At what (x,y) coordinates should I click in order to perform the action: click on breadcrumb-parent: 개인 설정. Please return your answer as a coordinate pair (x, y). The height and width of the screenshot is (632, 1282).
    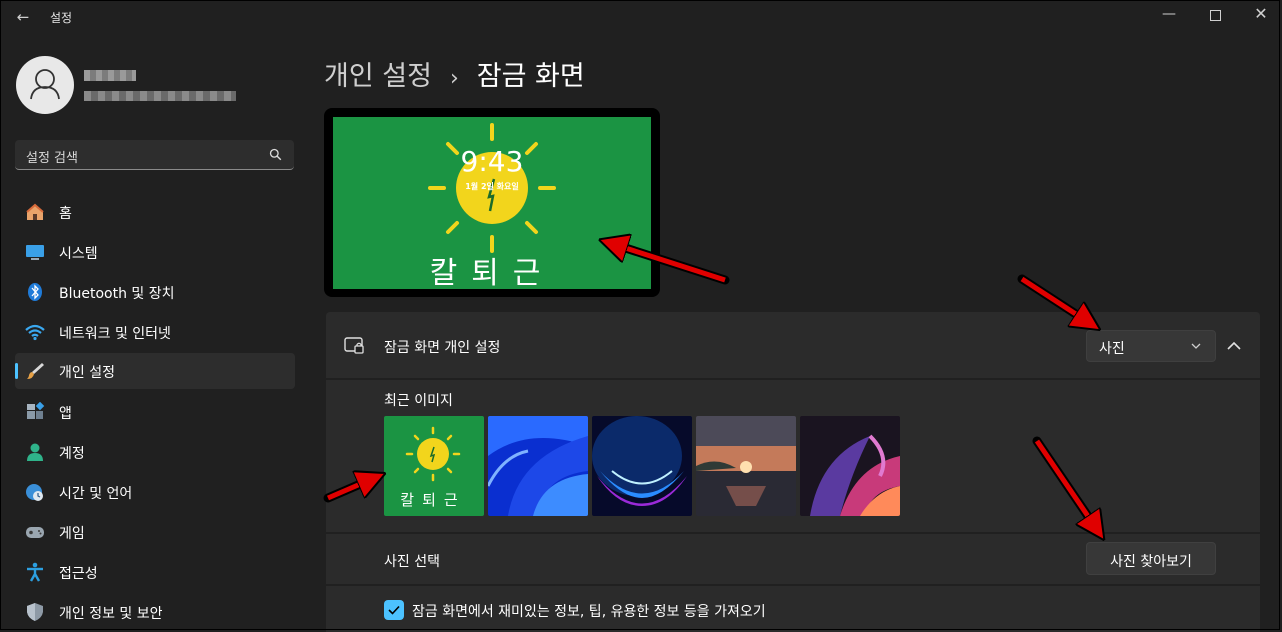
    Looking at the image, I should click on (378, 76).